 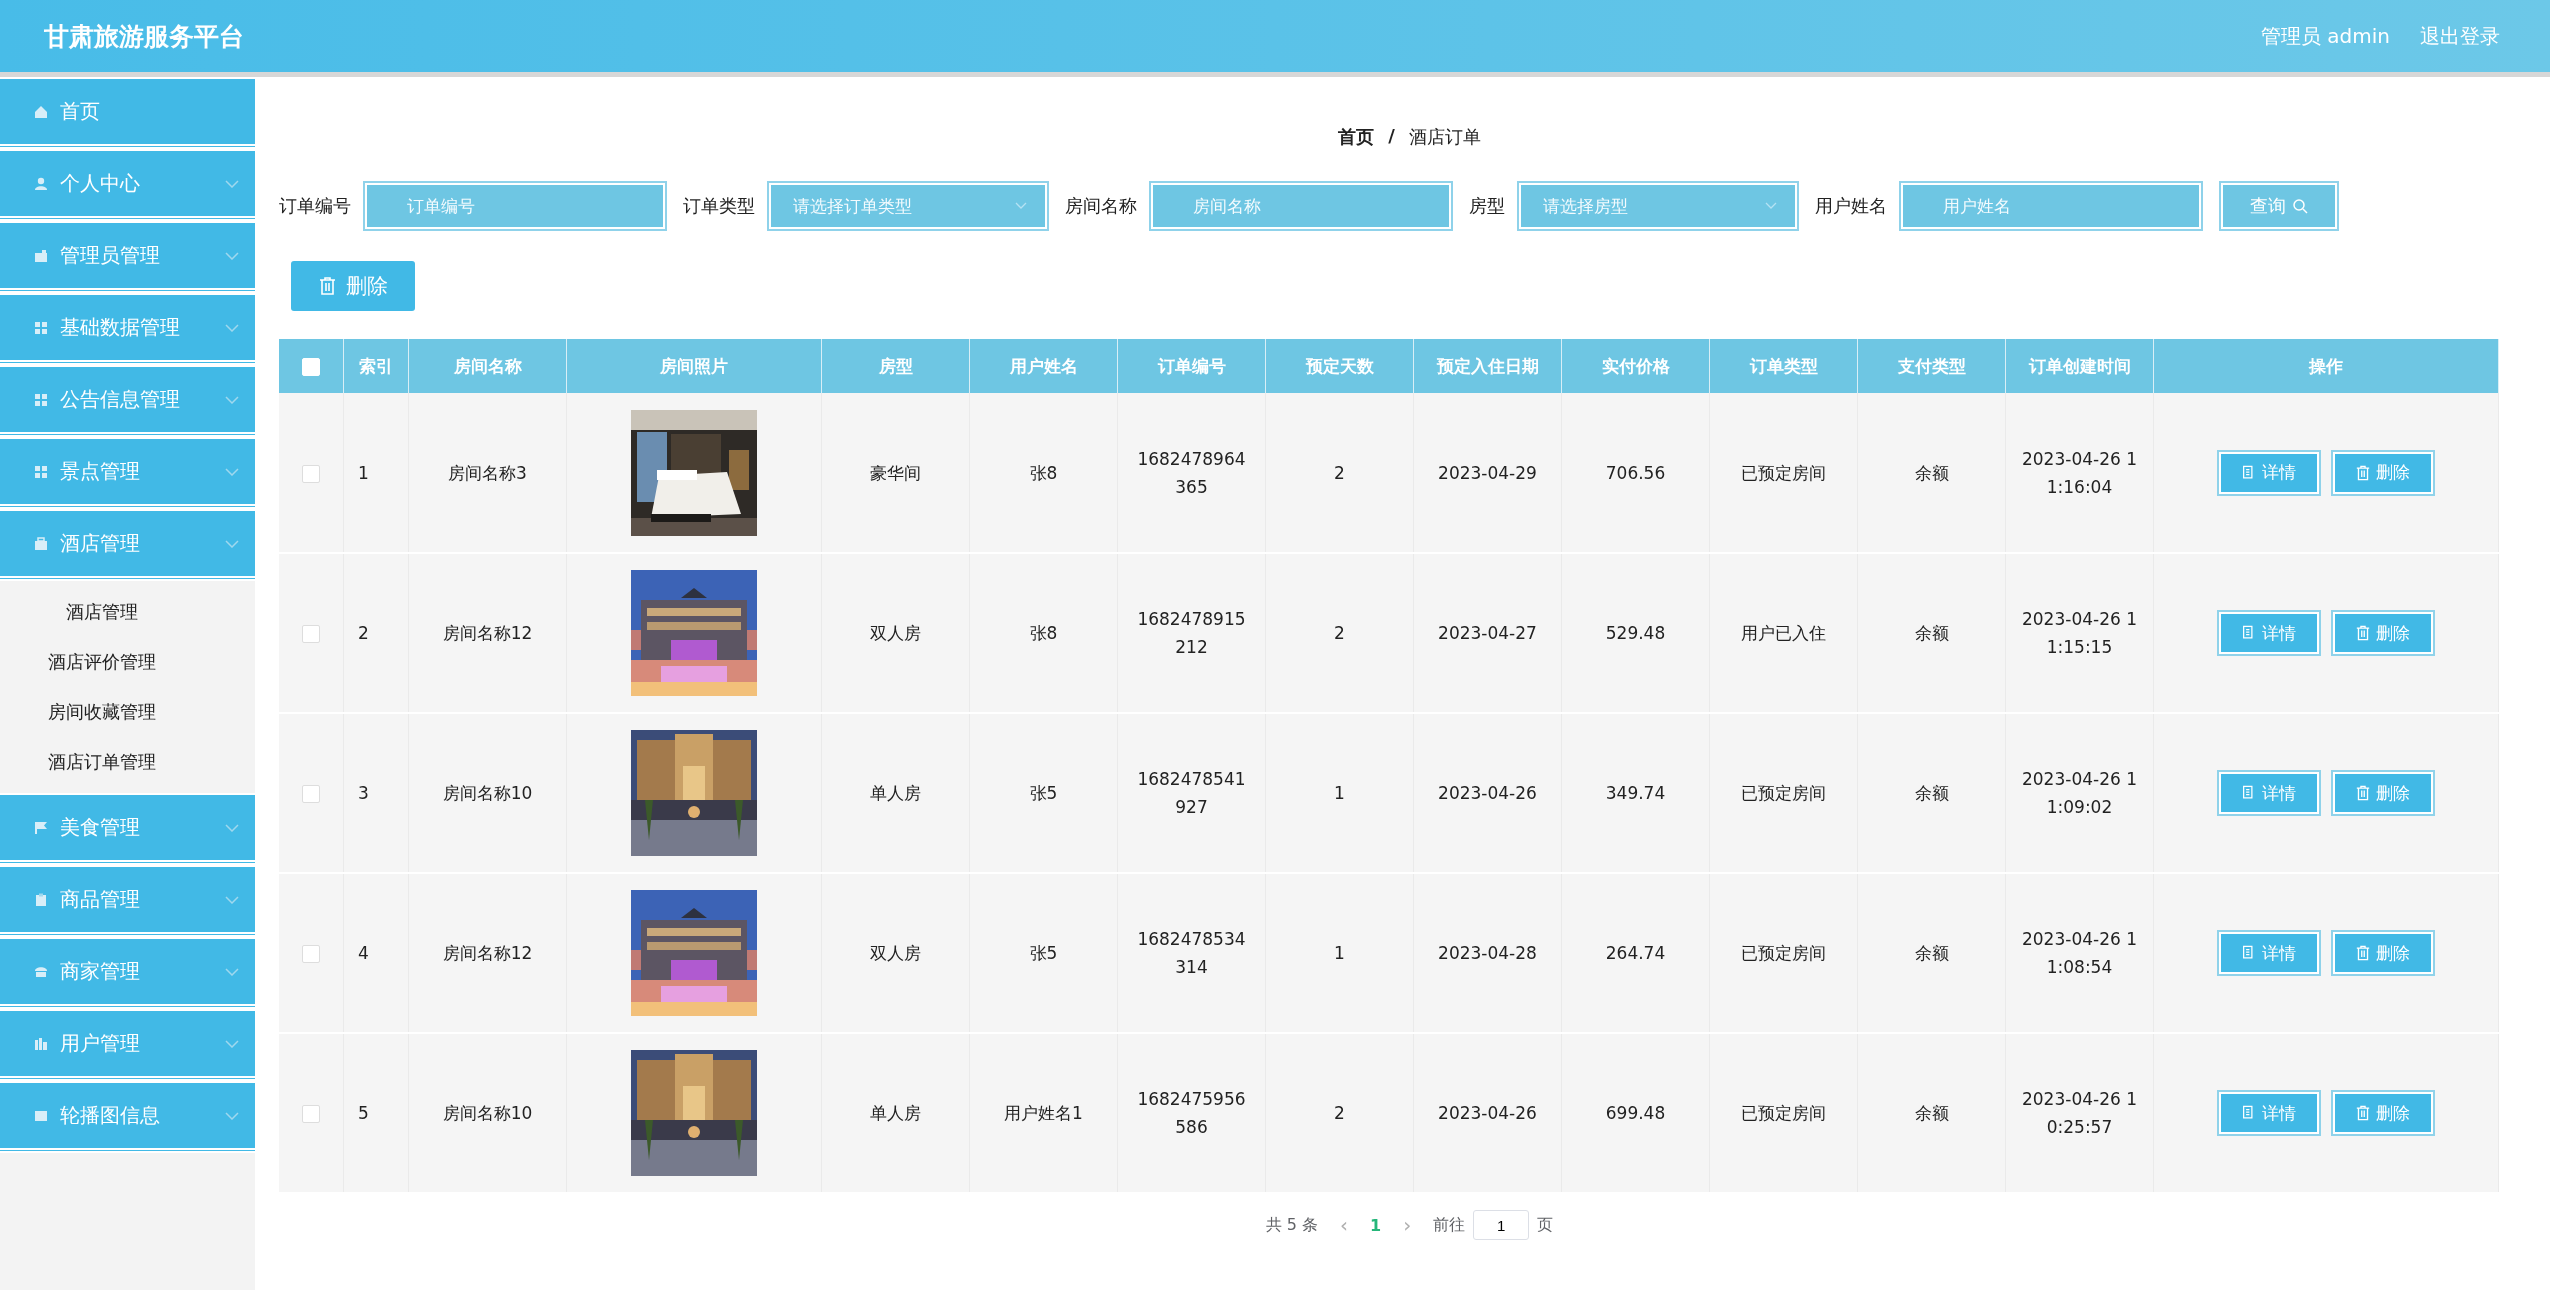 I want to click on briefcase-icon, so click(x=41, y=543).